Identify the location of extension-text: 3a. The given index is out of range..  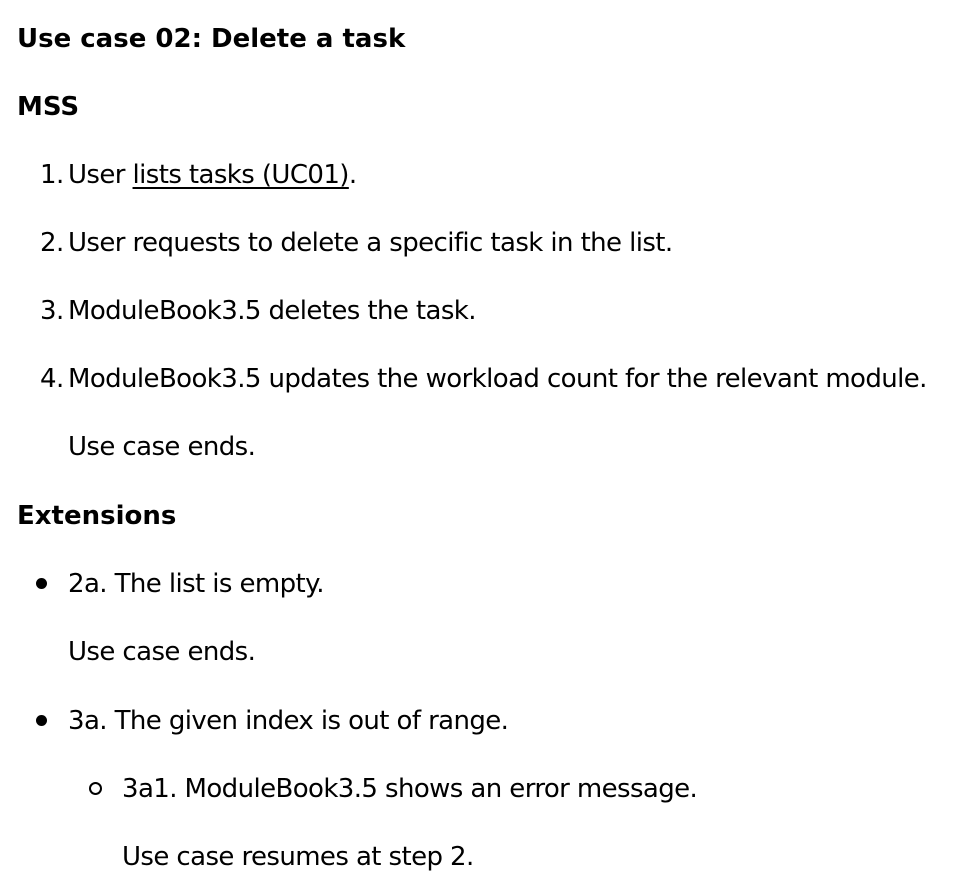
(288, 721).